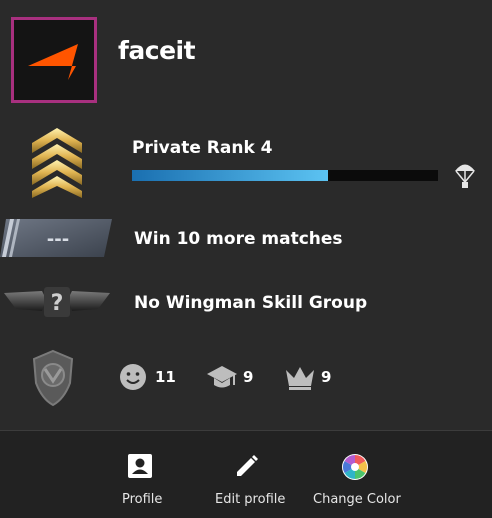  I want to click on xp-progress-fill, so click(230, 175).